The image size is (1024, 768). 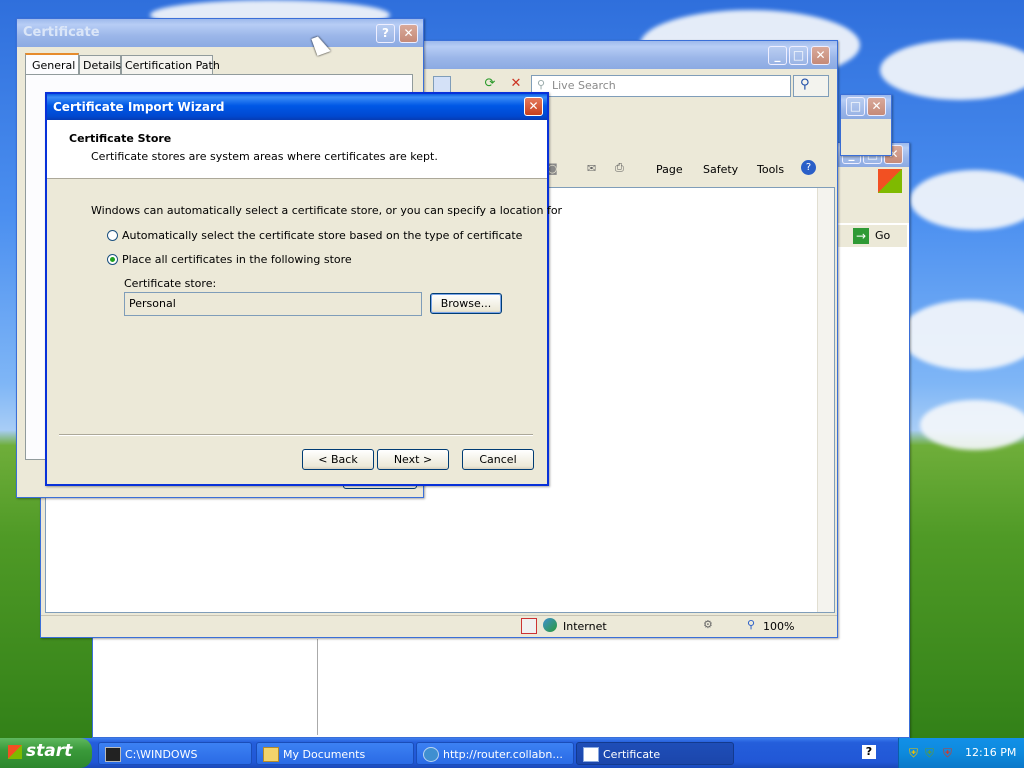 What do you see at coordinates (913, 753) in the screenshot?
I see `security-shield-icon: ⛨` at bounding box center [913, 753].